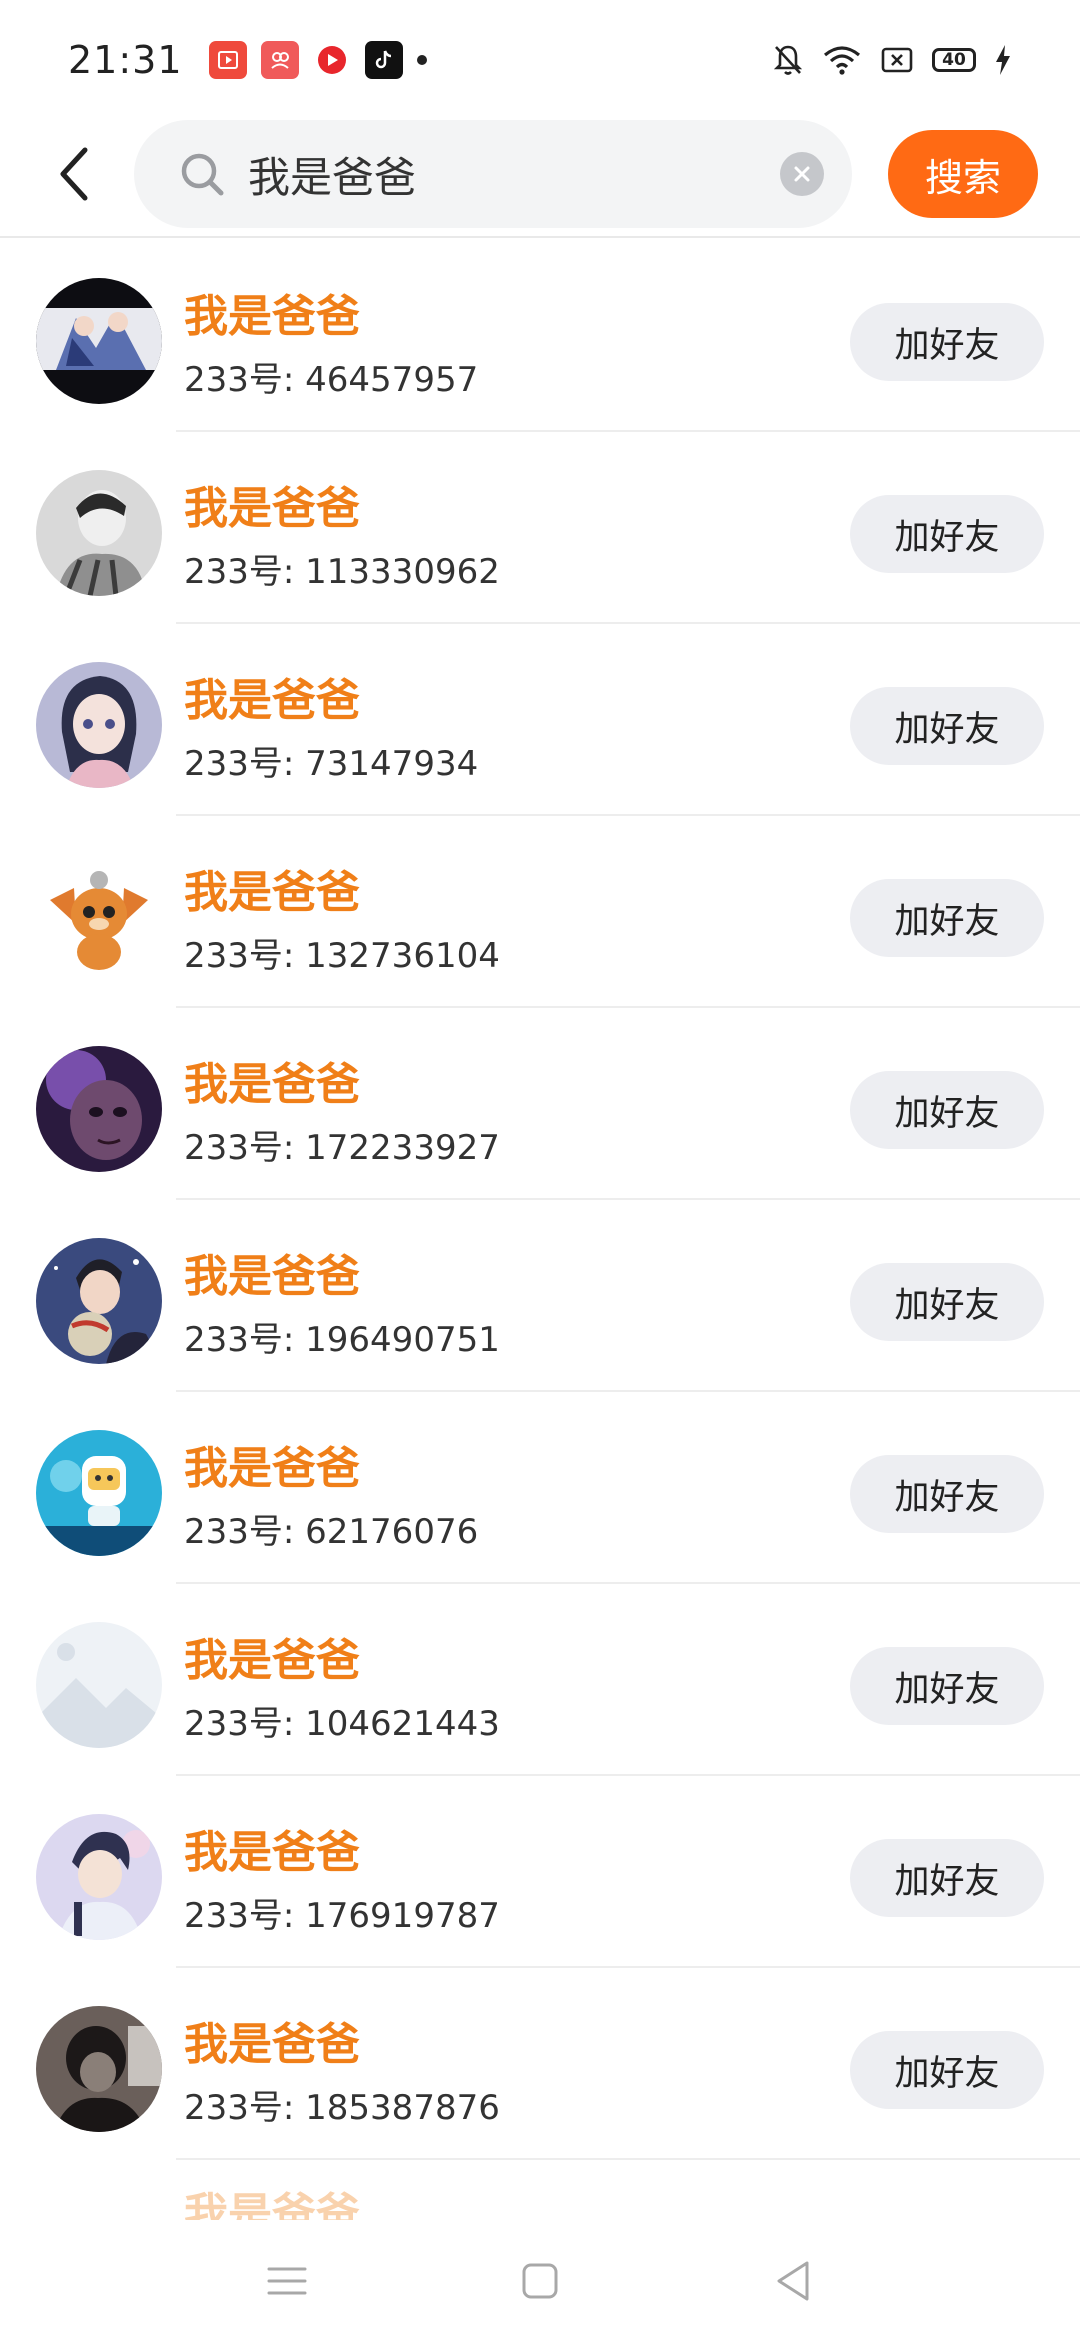 This screenshot has height=2340, width=1080. I want to click on back-arrow-icon, so click(74, 174).